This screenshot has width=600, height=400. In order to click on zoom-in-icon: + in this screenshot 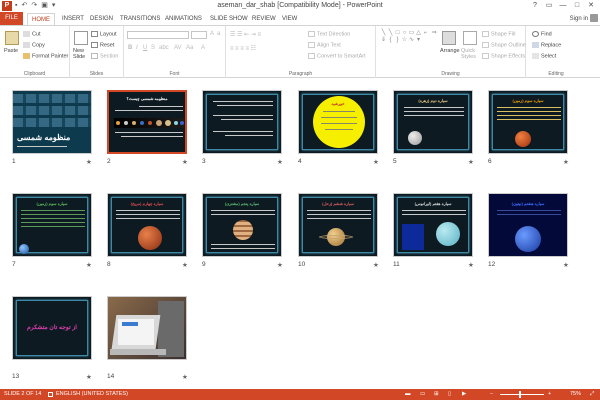, I will do `click(549, 394)`.